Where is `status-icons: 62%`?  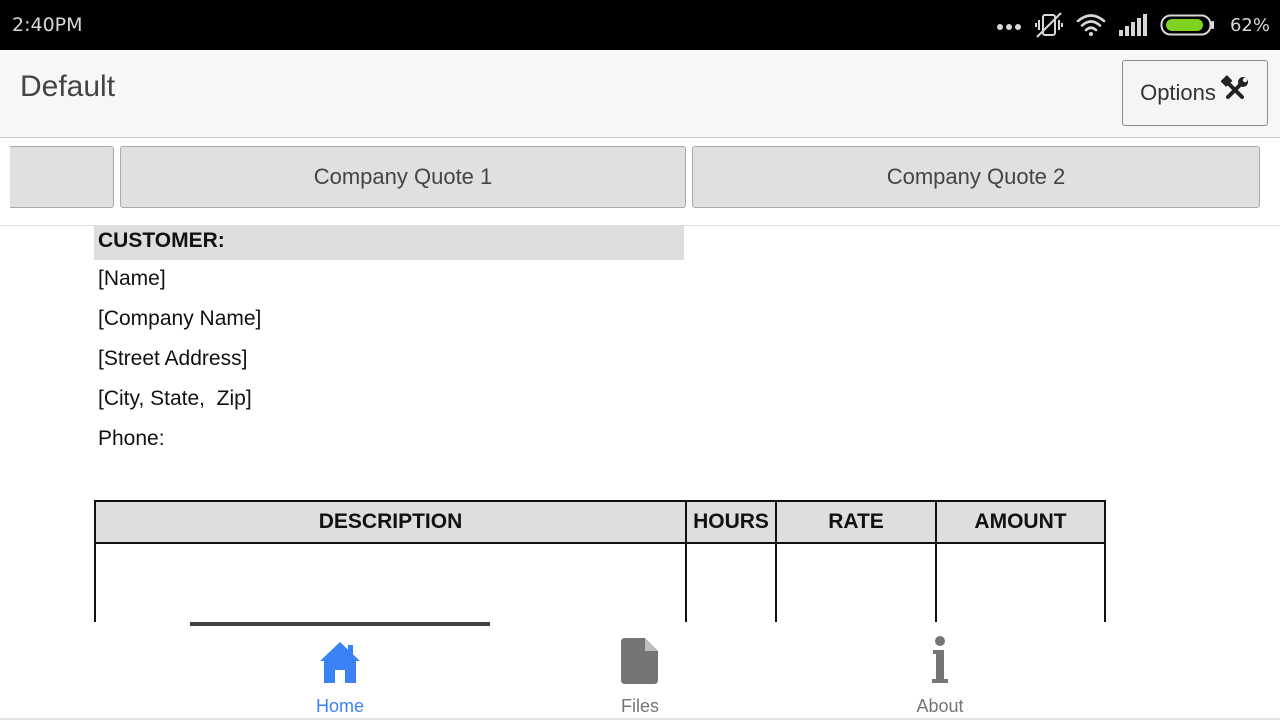
status-icons: 62% is located at coordinates (1133, 25).